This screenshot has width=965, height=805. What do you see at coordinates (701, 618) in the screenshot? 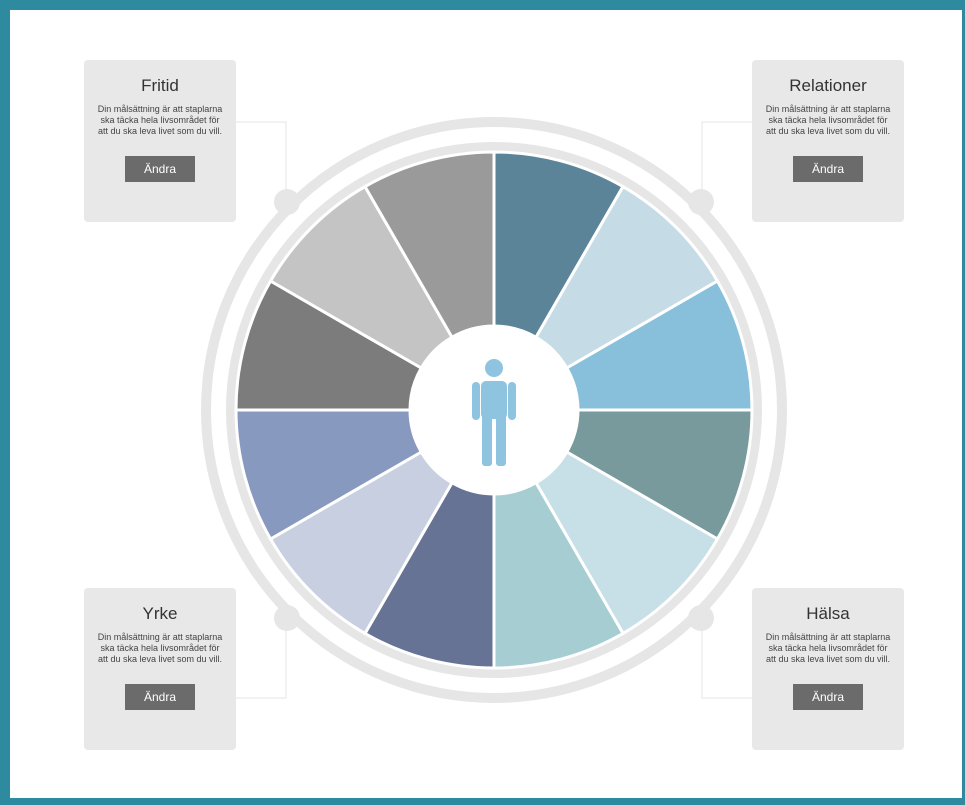
I see `ring-knob-halsa` at bounding box center [701, 618].